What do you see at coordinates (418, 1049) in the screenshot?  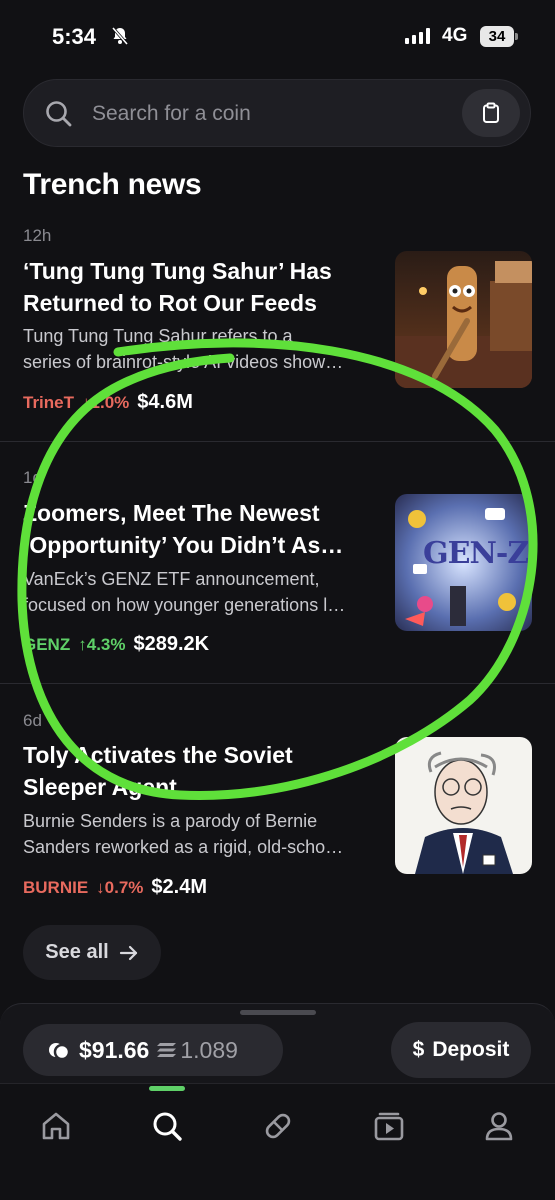 I see `dollar-icon: $` at bounding box center [418, 1049].